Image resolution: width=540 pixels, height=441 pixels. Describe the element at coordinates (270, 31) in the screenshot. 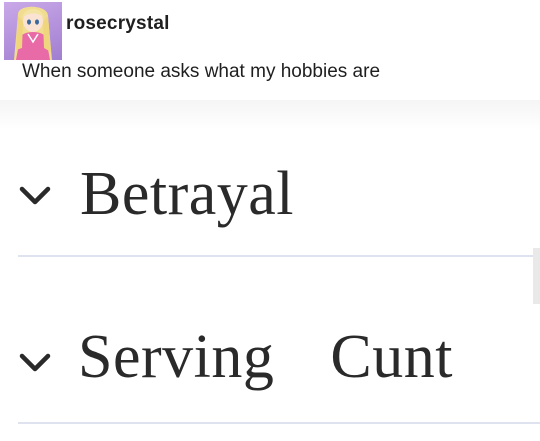

I see `post-header: rosecrystal` at that location.